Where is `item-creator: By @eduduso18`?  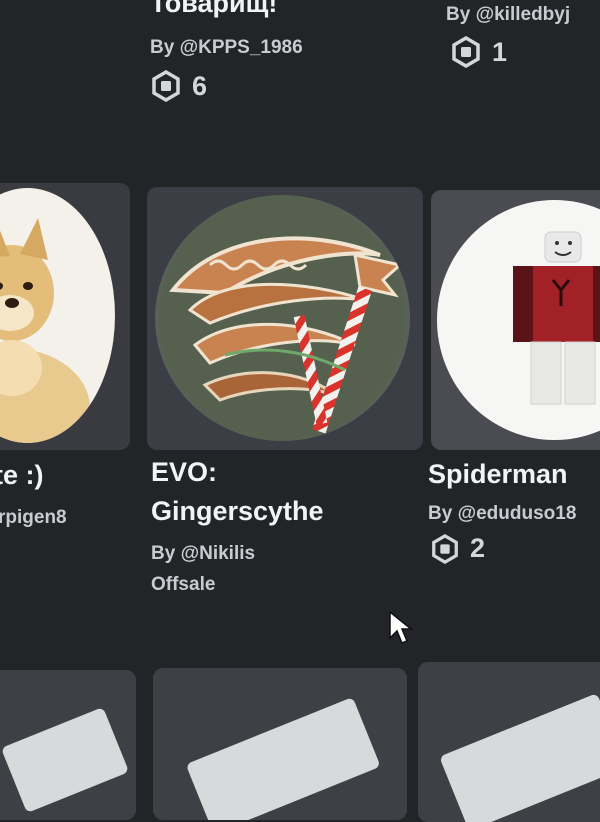 item-creator: By @eduduso18 is located at coordinates (502, 514).